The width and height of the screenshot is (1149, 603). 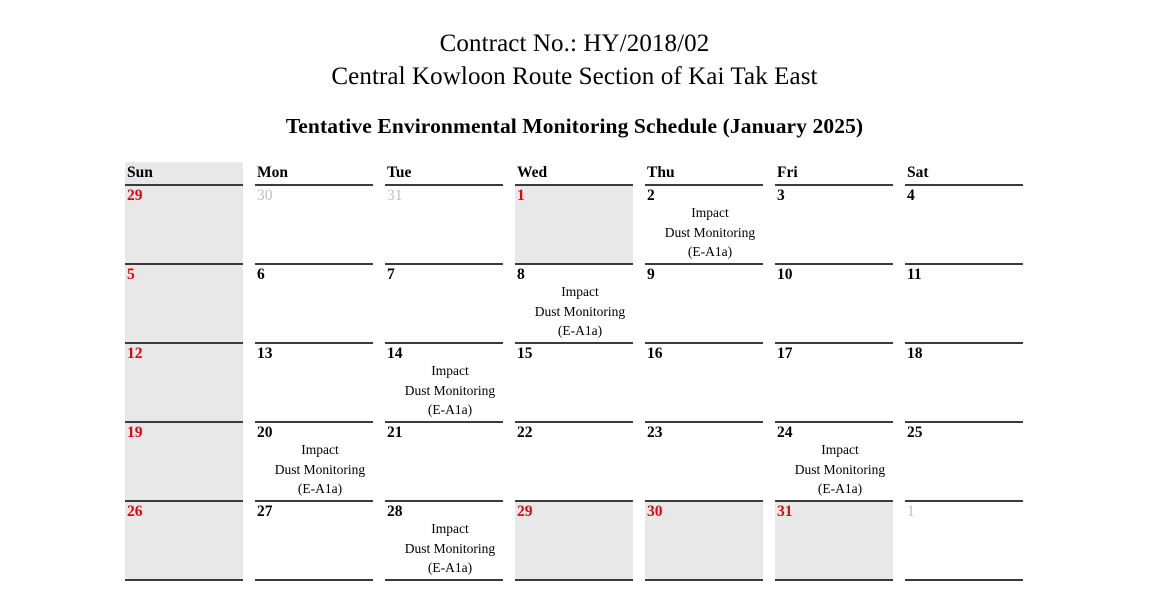 I want to click on calendar-day-cell: 17, so click(x=834, y=383).